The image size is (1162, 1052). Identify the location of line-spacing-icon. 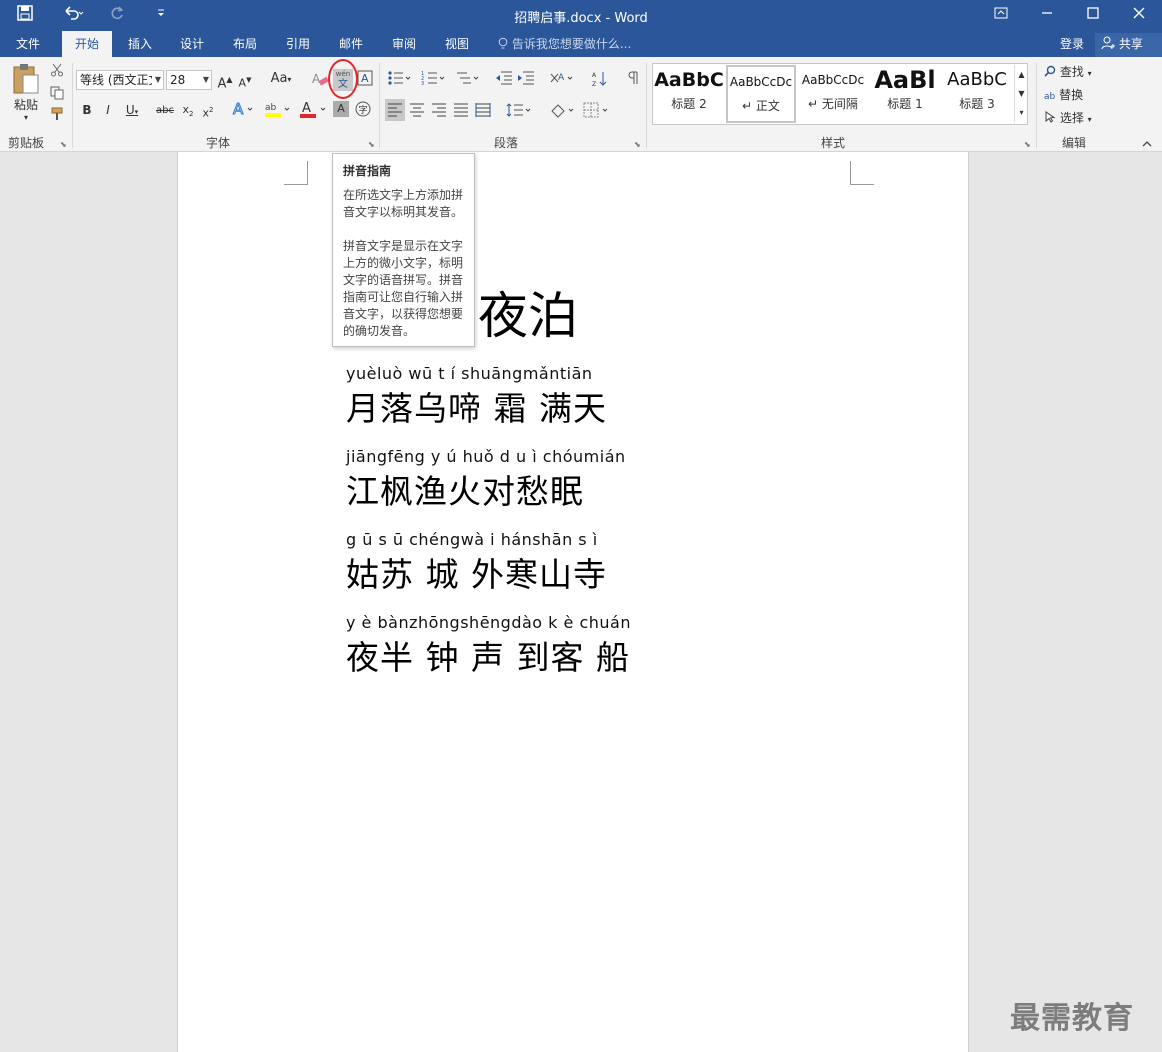
(519, 112).